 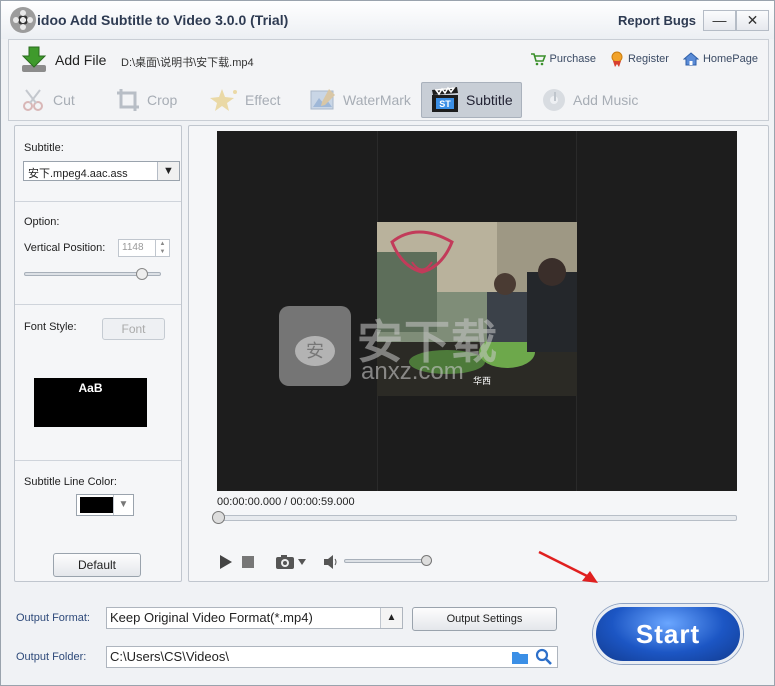 I want to click on watermark-overlay: 安 安下载 anxz.com, so click(x=389, y=351).